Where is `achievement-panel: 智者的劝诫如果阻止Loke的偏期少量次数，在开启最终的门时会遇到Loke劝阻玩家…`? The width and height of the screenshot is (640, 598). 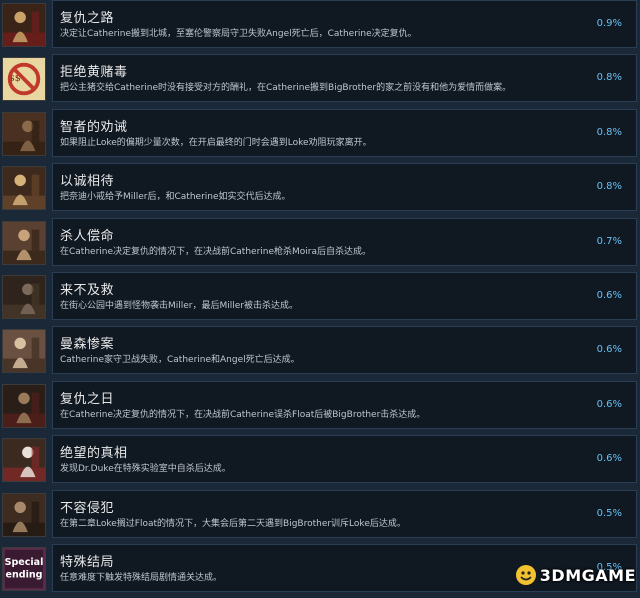
achievement-panel: 智者的劝诫如果阻止Loke的偏期少量次数，在开启最终的门时会遇到Loke劝阻玩家… is located at coordinates (344, 132).